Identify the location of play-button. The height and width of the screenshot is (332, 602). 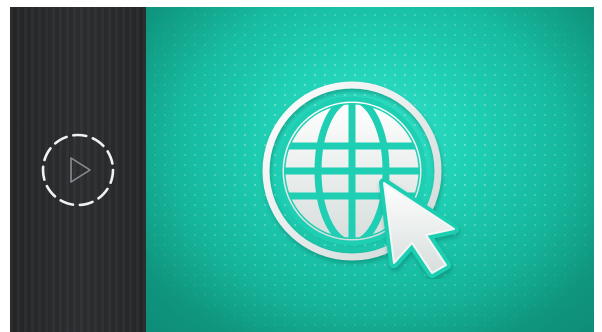
(78, 170).